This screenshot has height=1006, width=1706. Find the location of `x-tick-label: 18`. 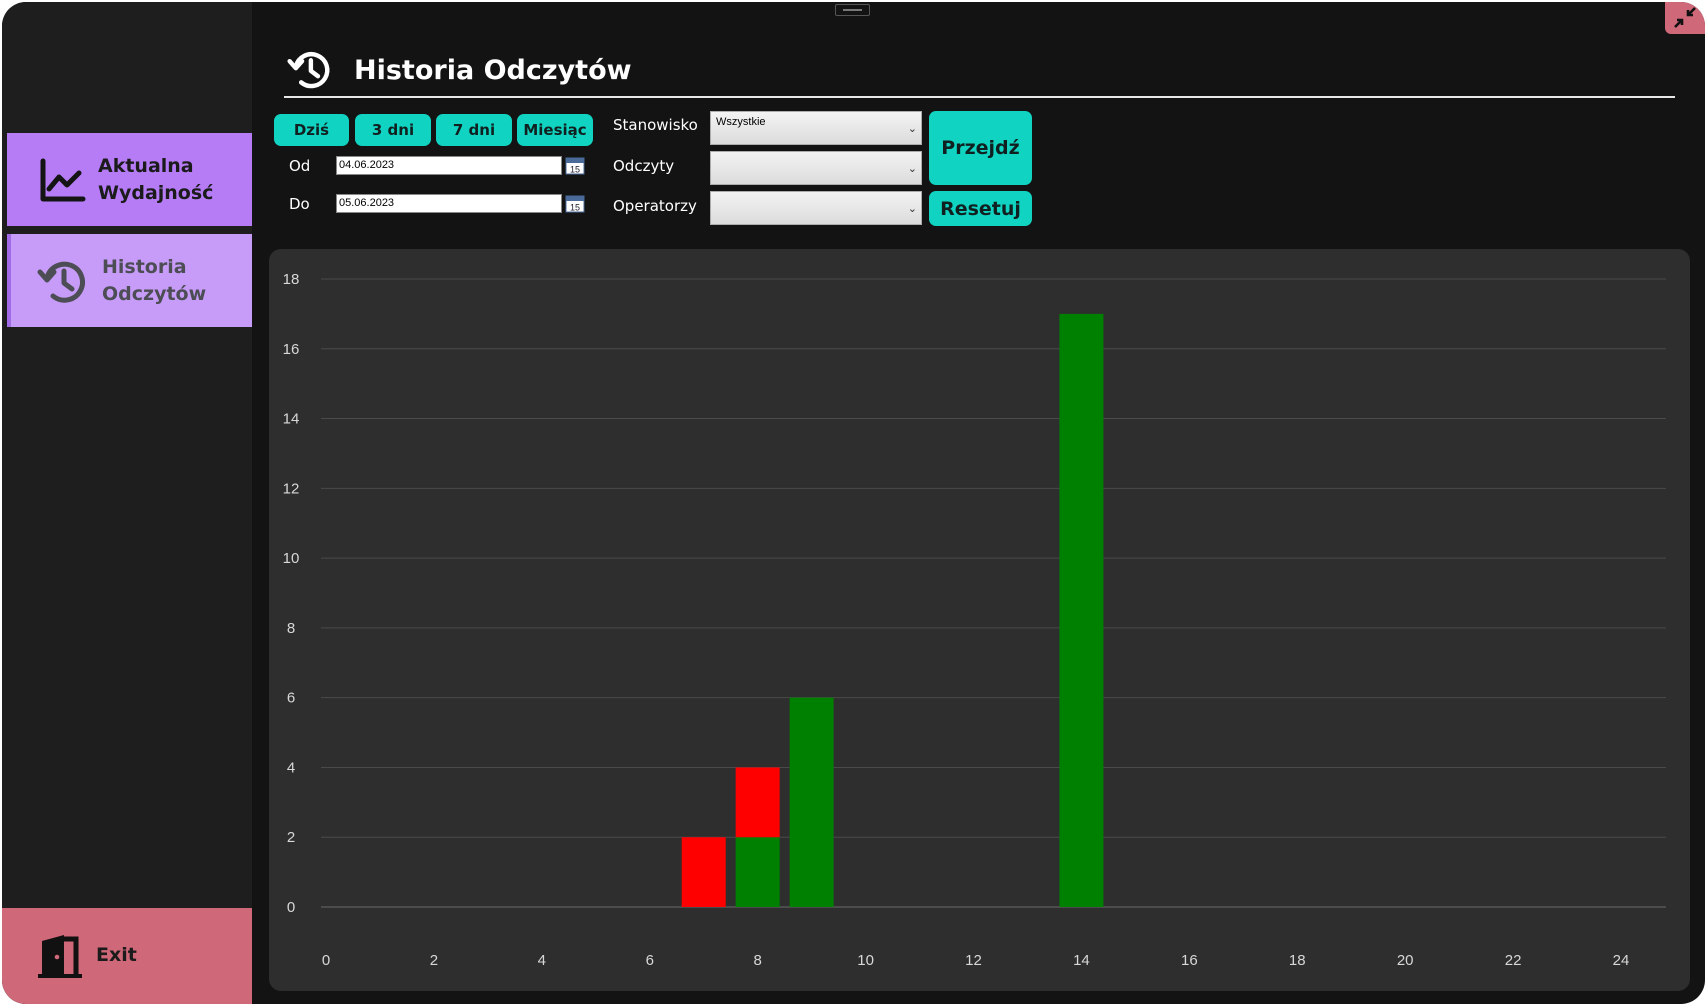

x-tick-label: 18 is located at coordinates (1297, 960).